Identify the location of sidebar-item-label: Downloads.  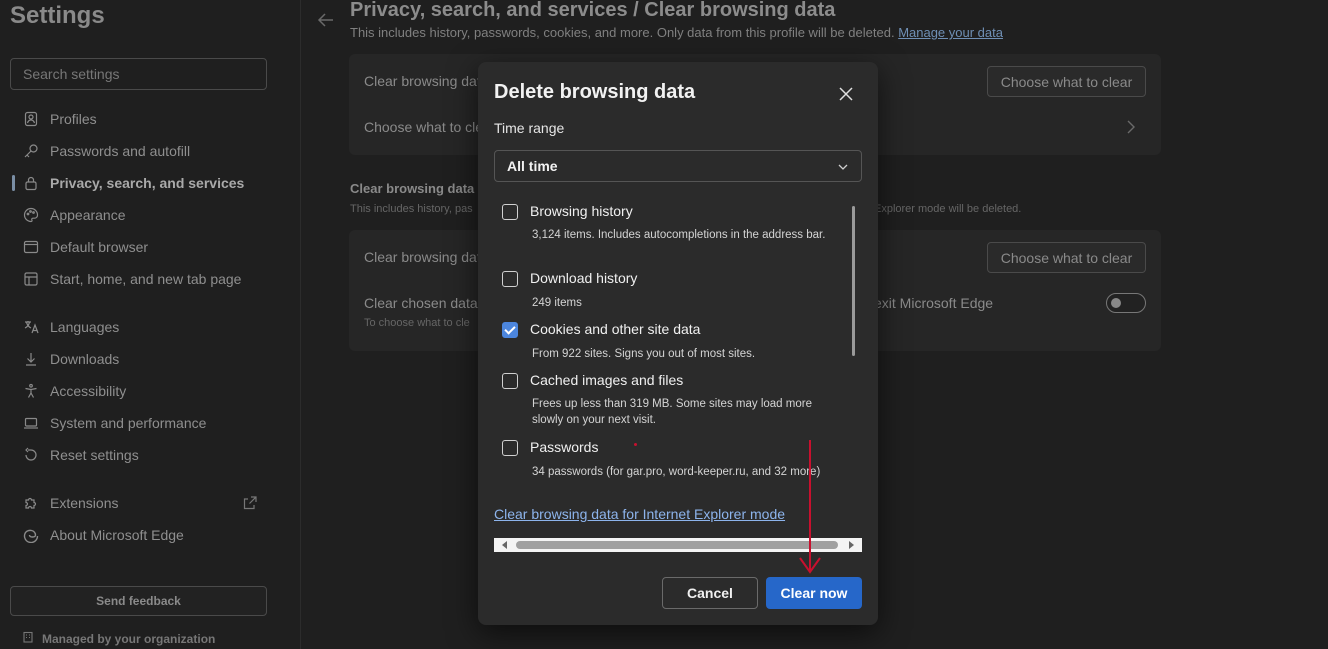
(85, 359).